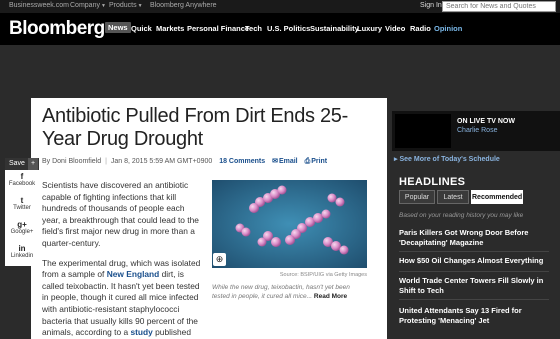 This screenshot has height=339, width=560. I want to click on share-linkedin: in Linkedin, so click(22, 251).